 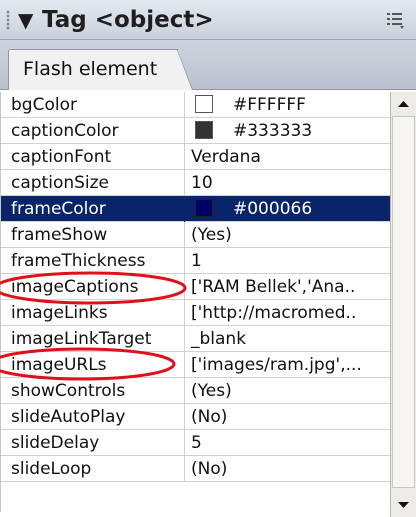 I want to click on property-row-imagecaptions: imageCaptions ['RAM Bellek','Ana.., so click(x=196, y=287).